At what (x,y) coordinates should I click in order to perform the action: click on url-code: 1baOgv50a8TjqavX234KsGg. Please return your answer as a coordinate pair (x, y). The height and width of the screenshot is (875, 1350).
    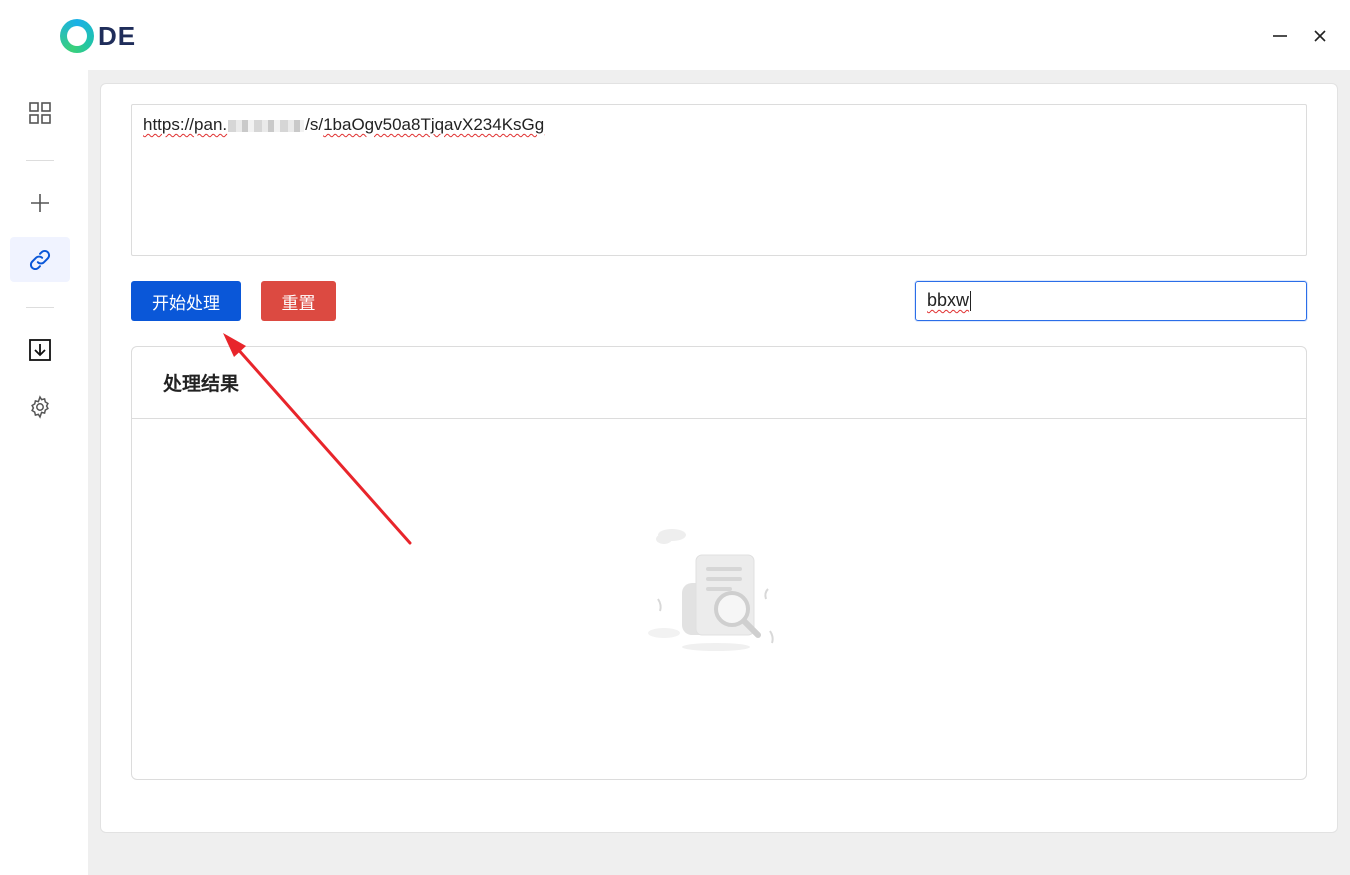
    Looking at the image, I should click on (434, 124).